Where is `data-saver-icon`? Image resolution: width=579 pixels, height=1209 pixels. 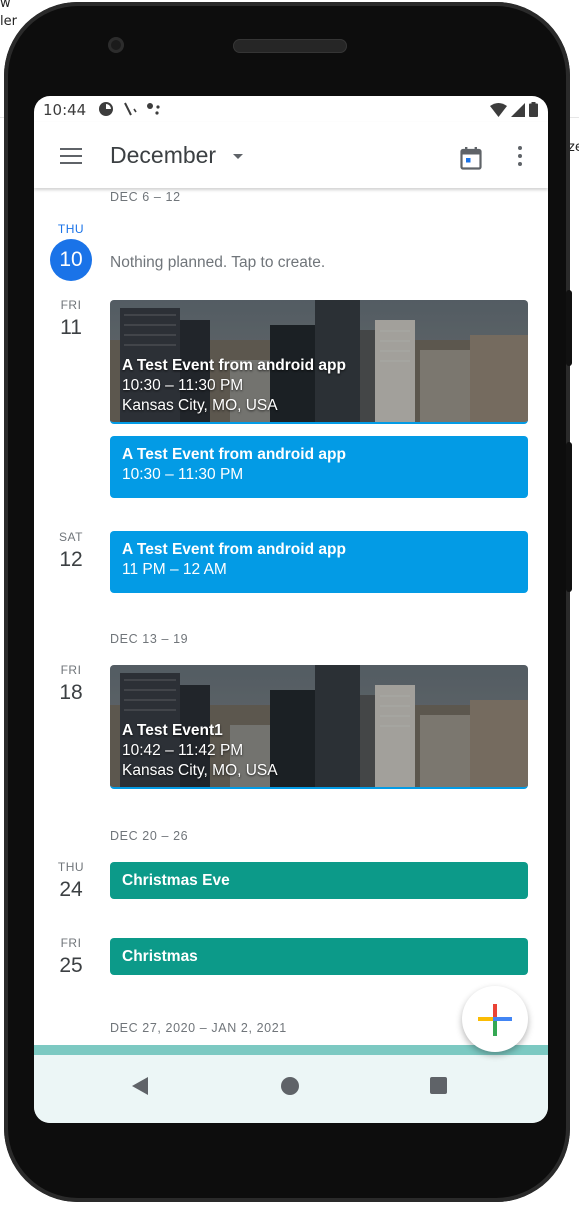 data-saver-icon is located at coordinates (106, 109).